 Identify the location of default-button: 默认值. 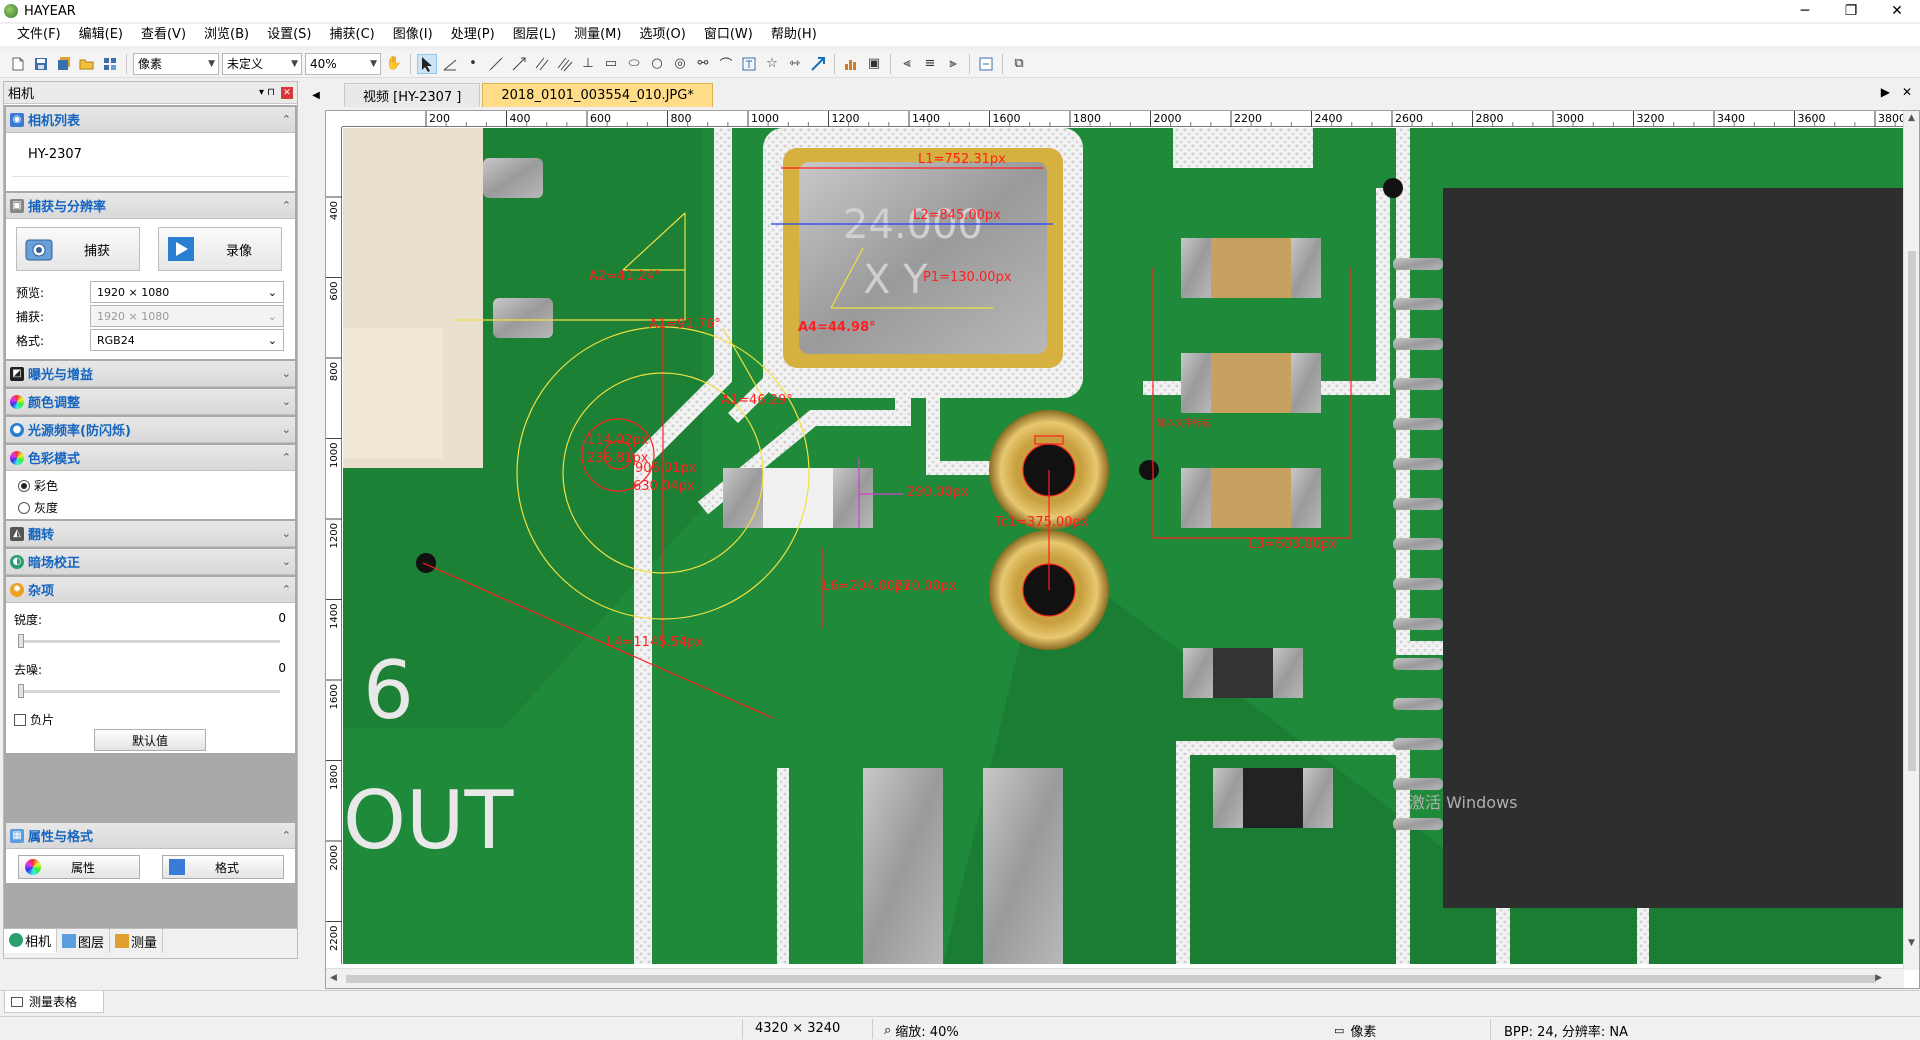
(150, 740).